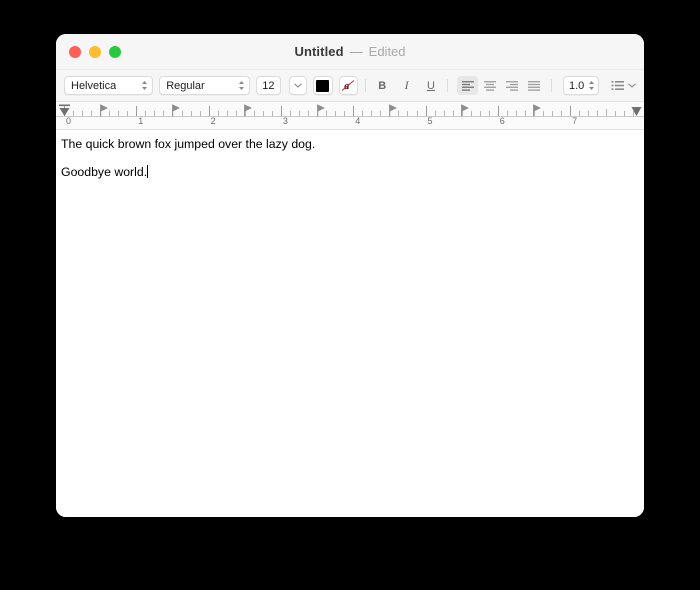 The image size is (700, 590). I want to click on align-center-icon, so click(489, 86).